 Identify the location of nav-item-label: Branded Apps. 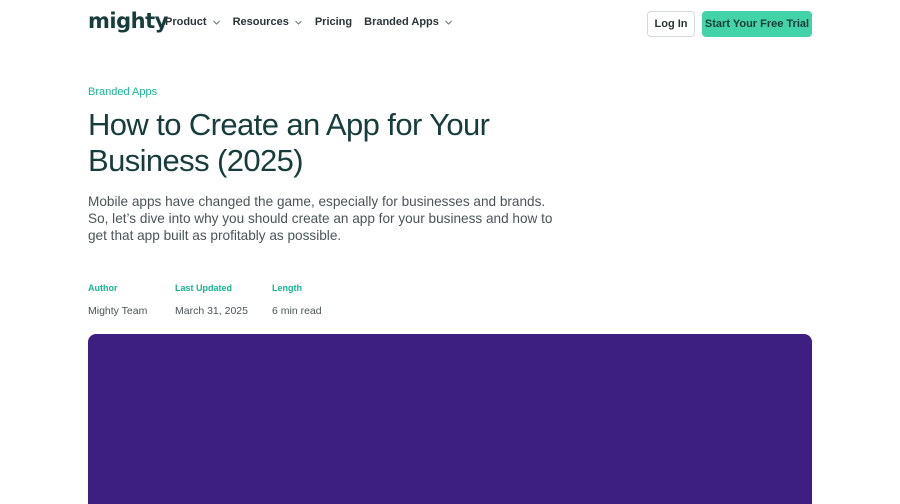
(401, 22).